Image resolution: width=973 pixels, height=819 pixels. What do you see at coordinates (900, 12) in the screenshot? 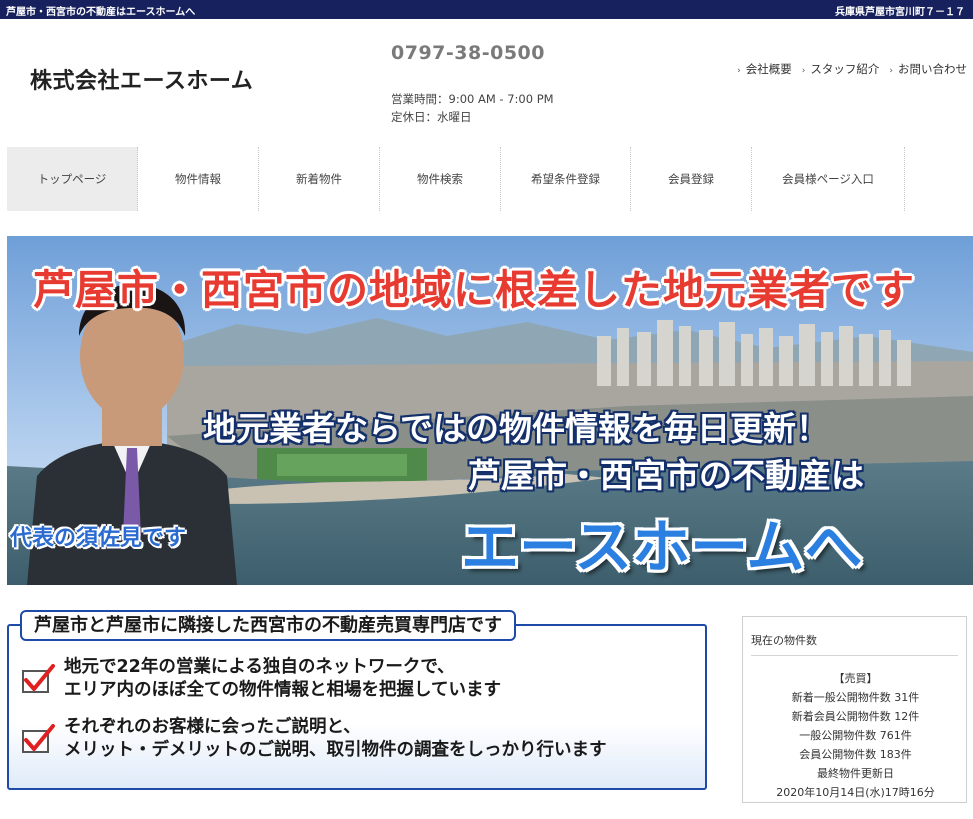
I see `address: 兵庫県芦屋市宮川町７－１７` at bounding box center [900, 12].